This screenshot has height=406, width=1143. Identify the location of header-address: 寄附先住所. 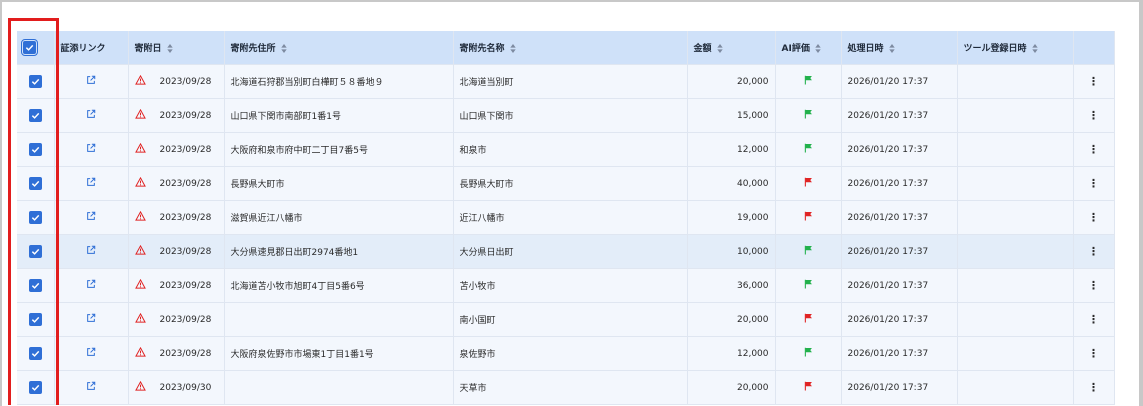
(339, 48).